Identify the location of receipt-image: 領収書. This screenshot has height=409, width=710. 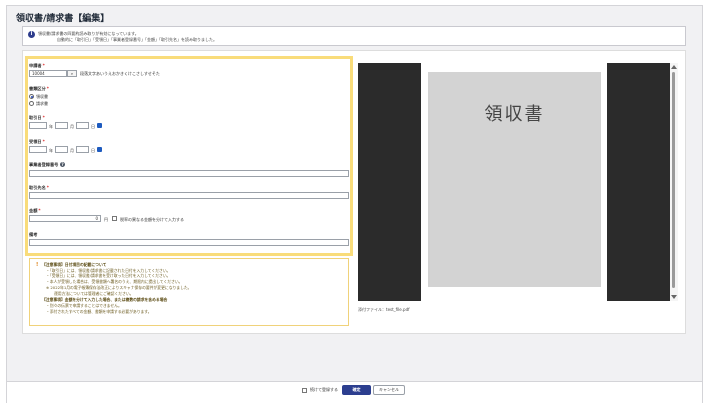
(514, 179).